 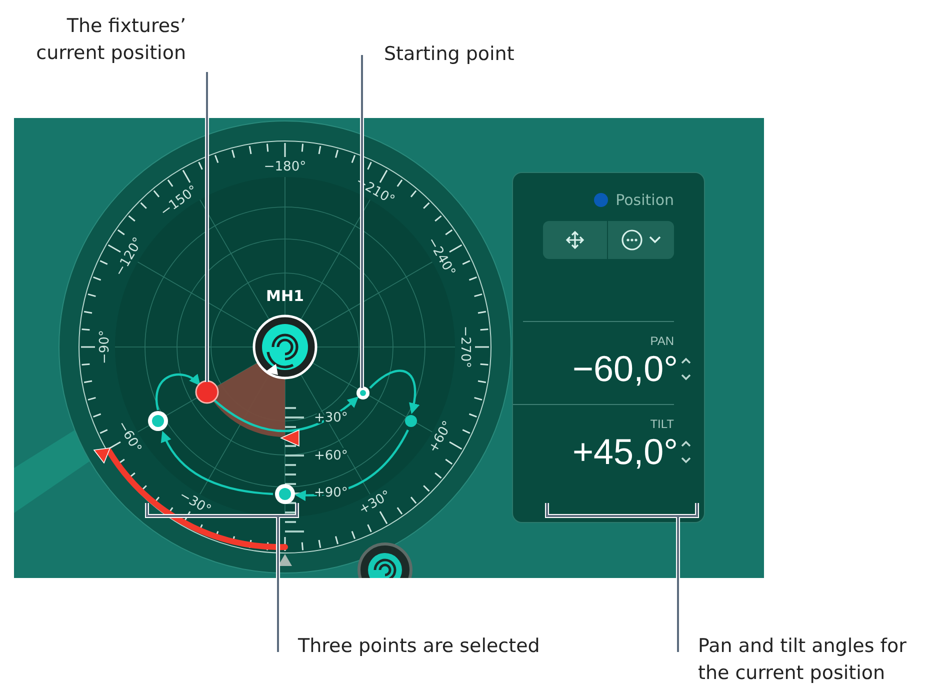 What do you see at coordinates (625, 452) in the screenshot?
I see `tilt-value: +45,0°` at bounding box center [625, 452].